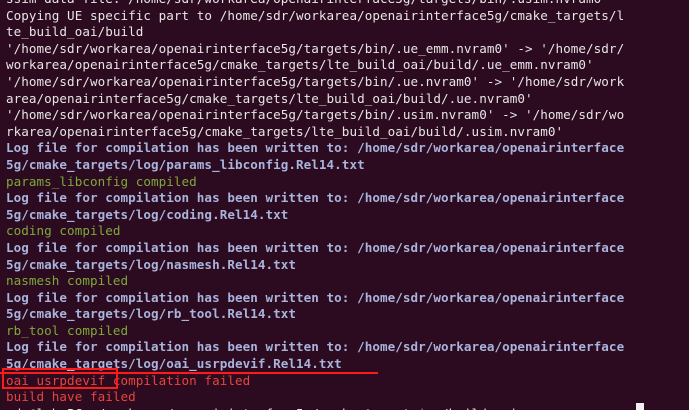 This screenshot has width=689, height=410. What do you see at coordinates (151, 314) in the screenshot?
I see `terminal-line: 5g/cmake_targets/log/rb_tool.Rel14.txt` at bounding box center [151, 314].